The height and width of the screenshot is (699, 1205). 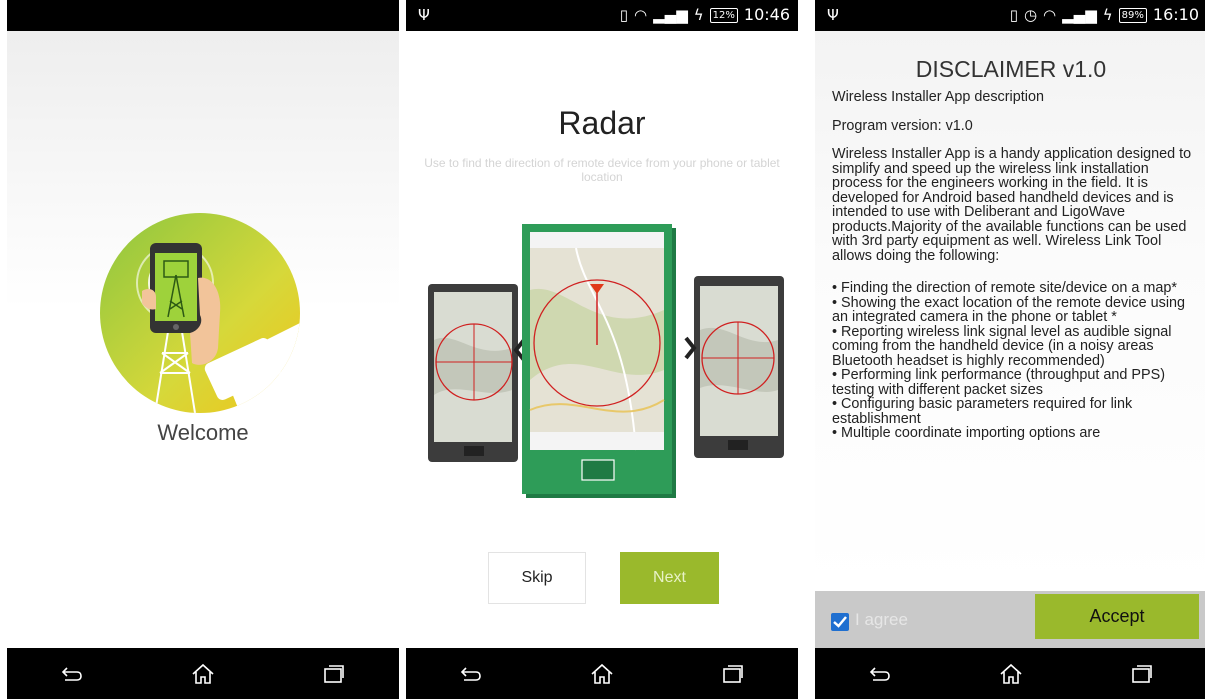 I want to click on program-version-line: Program version: v1.0, so click(x=902, y=125).